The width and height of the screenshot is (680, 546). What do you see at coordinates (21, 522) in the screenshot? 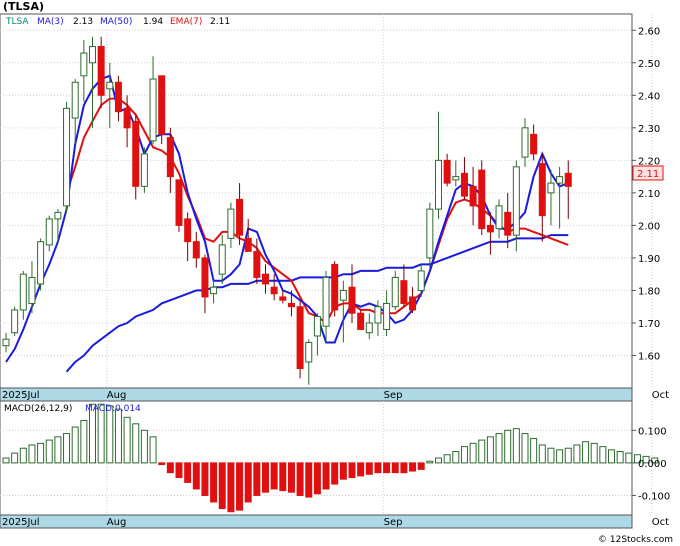
I see `macd-xtick-label: 2025Jul` at bounding box center [21, 522].